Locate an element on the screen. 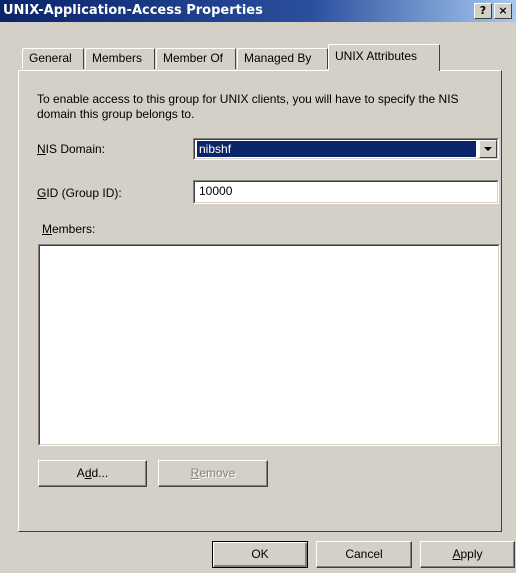 This screenshot has width=516, height=573. close-button: × is located at coordinates (503, 11).